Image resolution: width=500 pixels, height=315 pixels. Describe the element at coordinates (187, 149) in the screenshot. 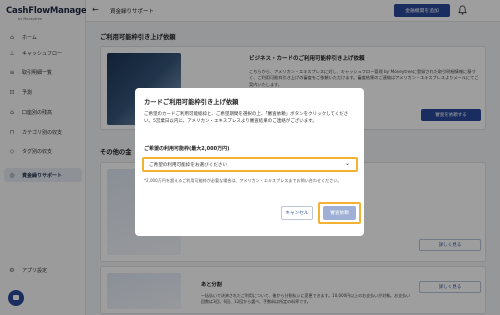

I see `limit-field-label: ご希望の利用可能枠(最大2,000万円)` at that location.